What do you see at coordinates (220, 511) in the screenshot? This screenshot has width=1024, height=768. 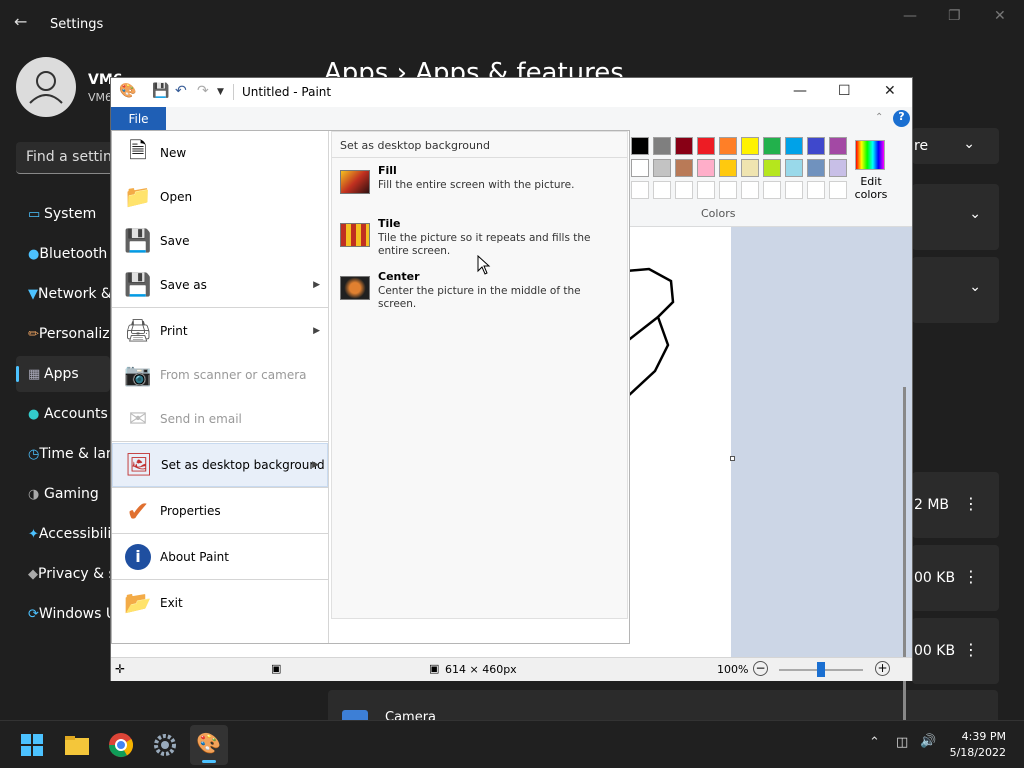 I see `menu-item-properties: ✔ Properties` at bounding box center [220, 511].